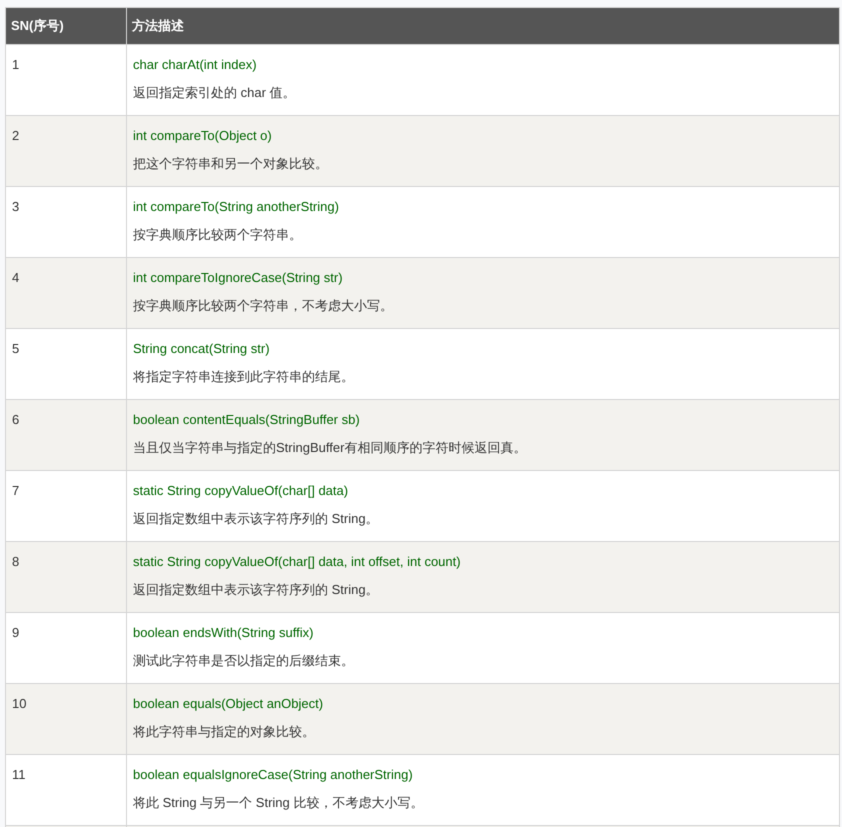 The width and height of the screenshot is (842, 827). I want to click on row-number: 7, so click(16, 490).